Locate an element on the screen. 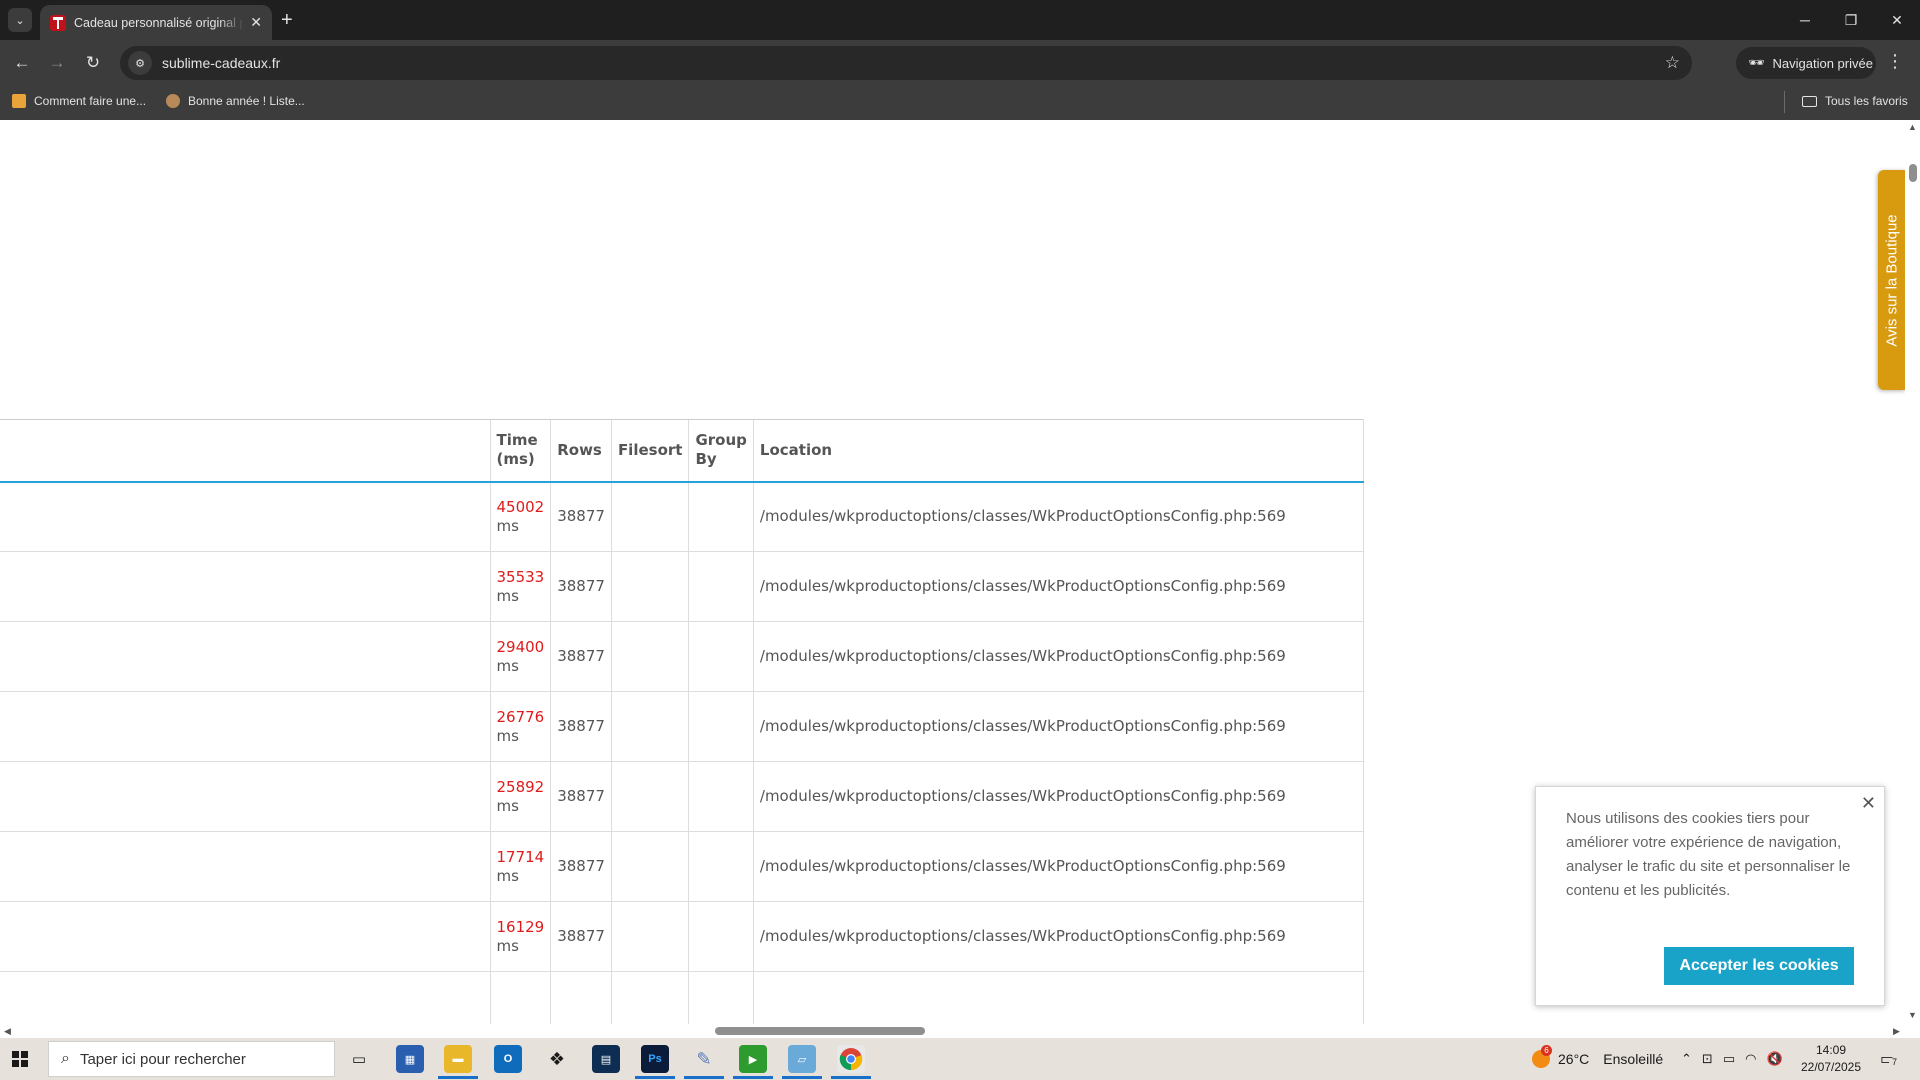 This screenshot has height=1080, width=1920. time-cell: 17714 ms is located at coordinates (520, 866).